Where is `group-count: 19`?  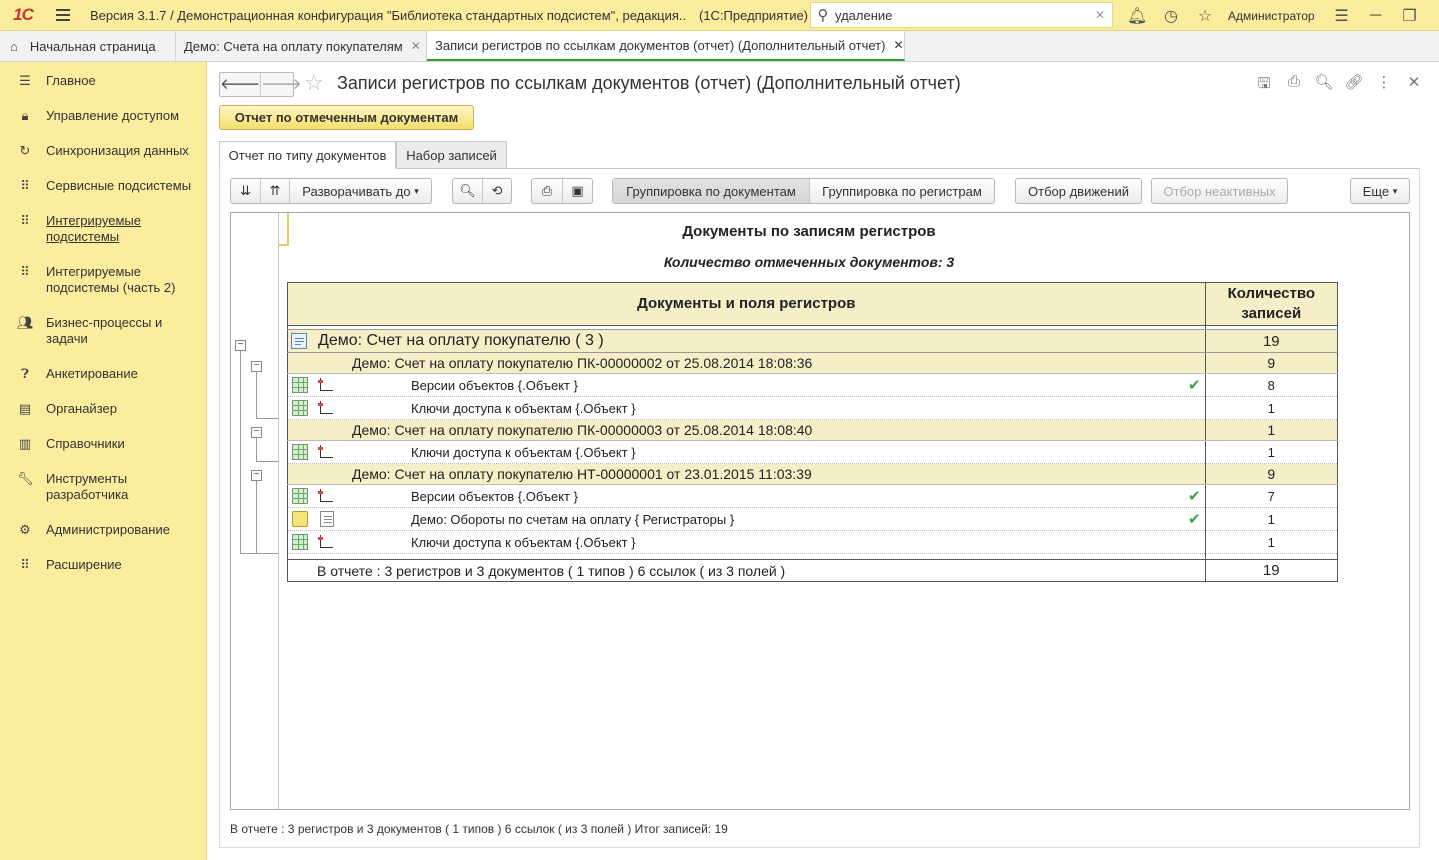 group-count: 19 is located at coordinates (1271, 341).